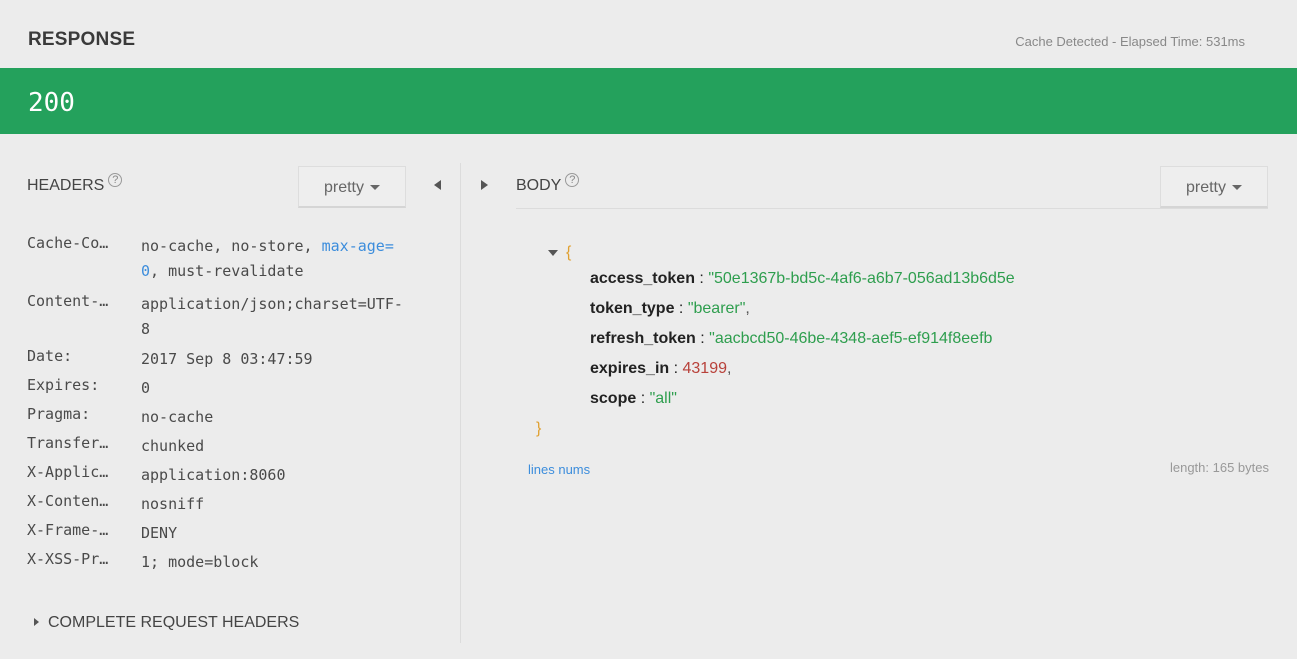 This screenshot has height=659, width=1297. Describe the element at coordinates (716, 308) in the screenshot. I see `json-value: "bearer"` at that location.